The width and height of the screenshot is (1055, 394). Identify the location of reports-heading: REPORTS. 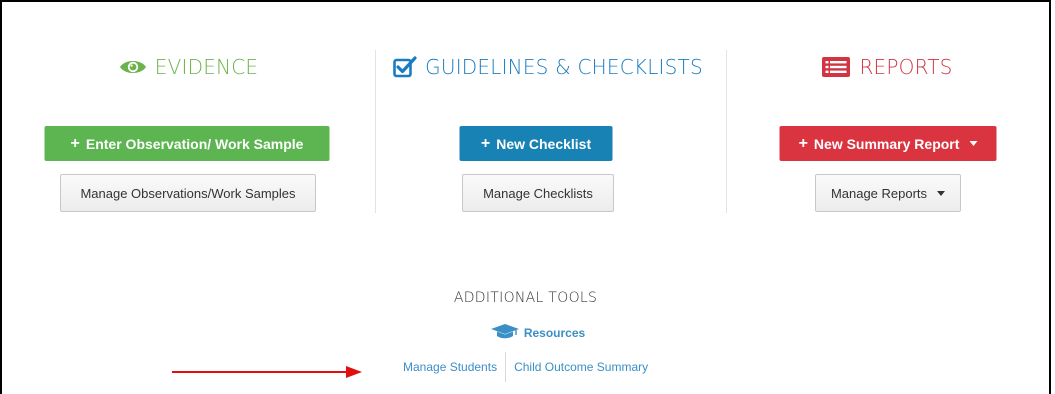
(887, 67).